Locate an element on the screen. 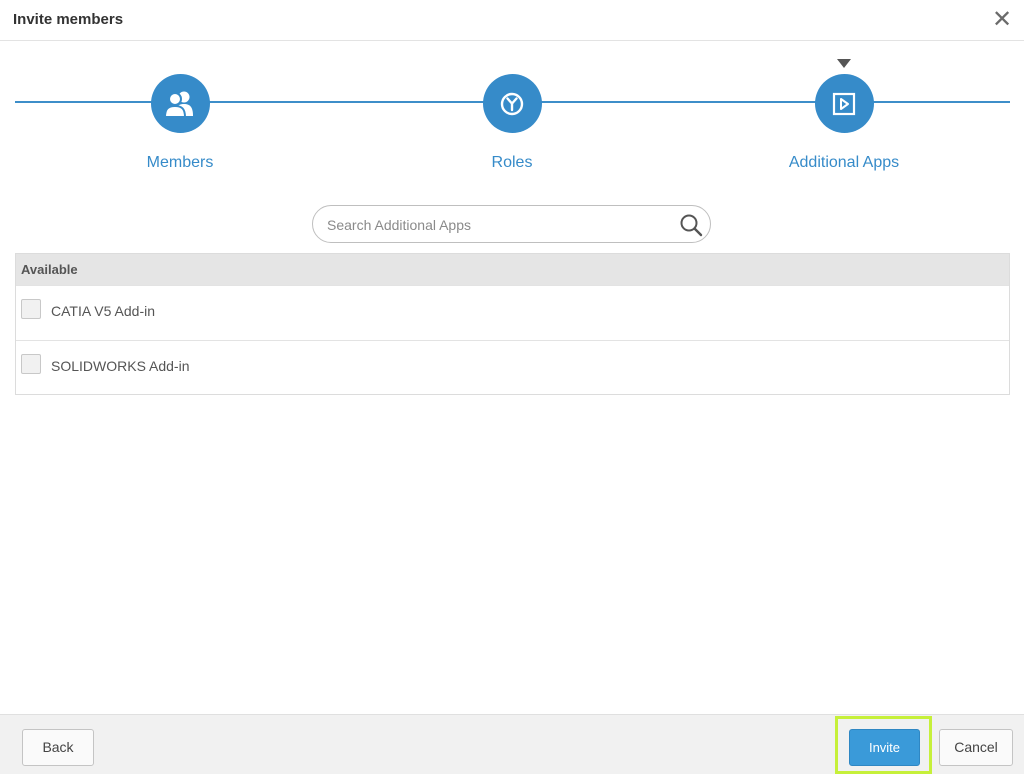 Image resolution: width=1024 pixels, height=774 pixels. dialog-footer: Back Invite Cancel is located at coordinates (512, 744).